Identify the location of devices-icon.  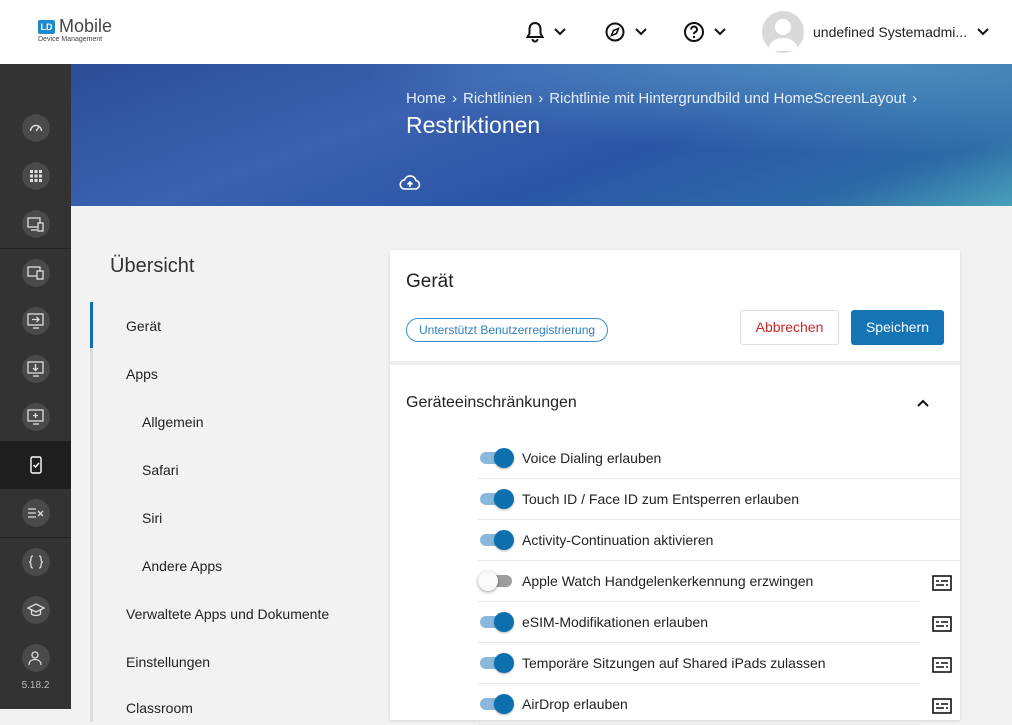
(35, 273).